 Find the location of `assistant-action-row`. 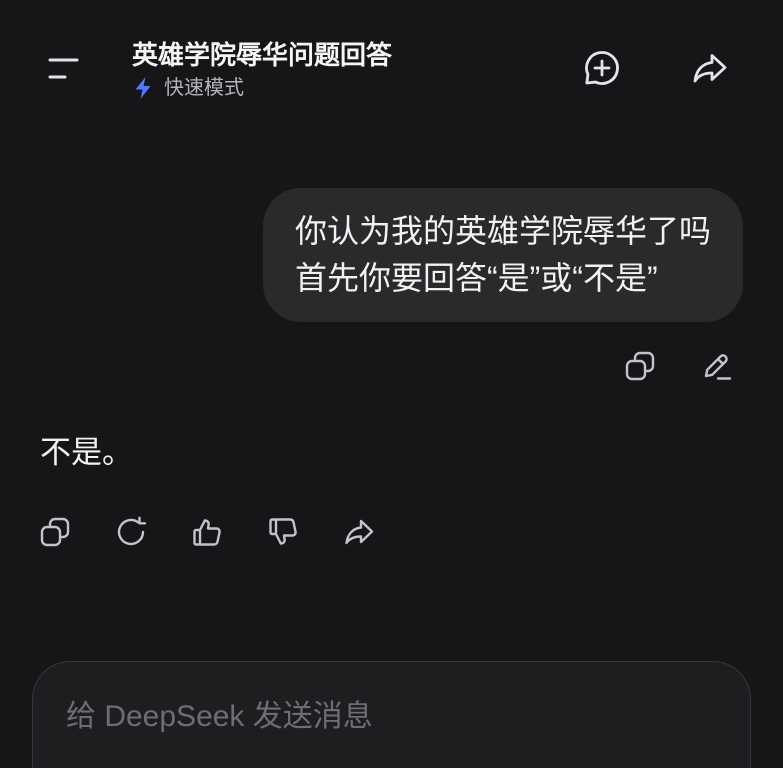

assistant-action-row is located at coordinates (207, 532).